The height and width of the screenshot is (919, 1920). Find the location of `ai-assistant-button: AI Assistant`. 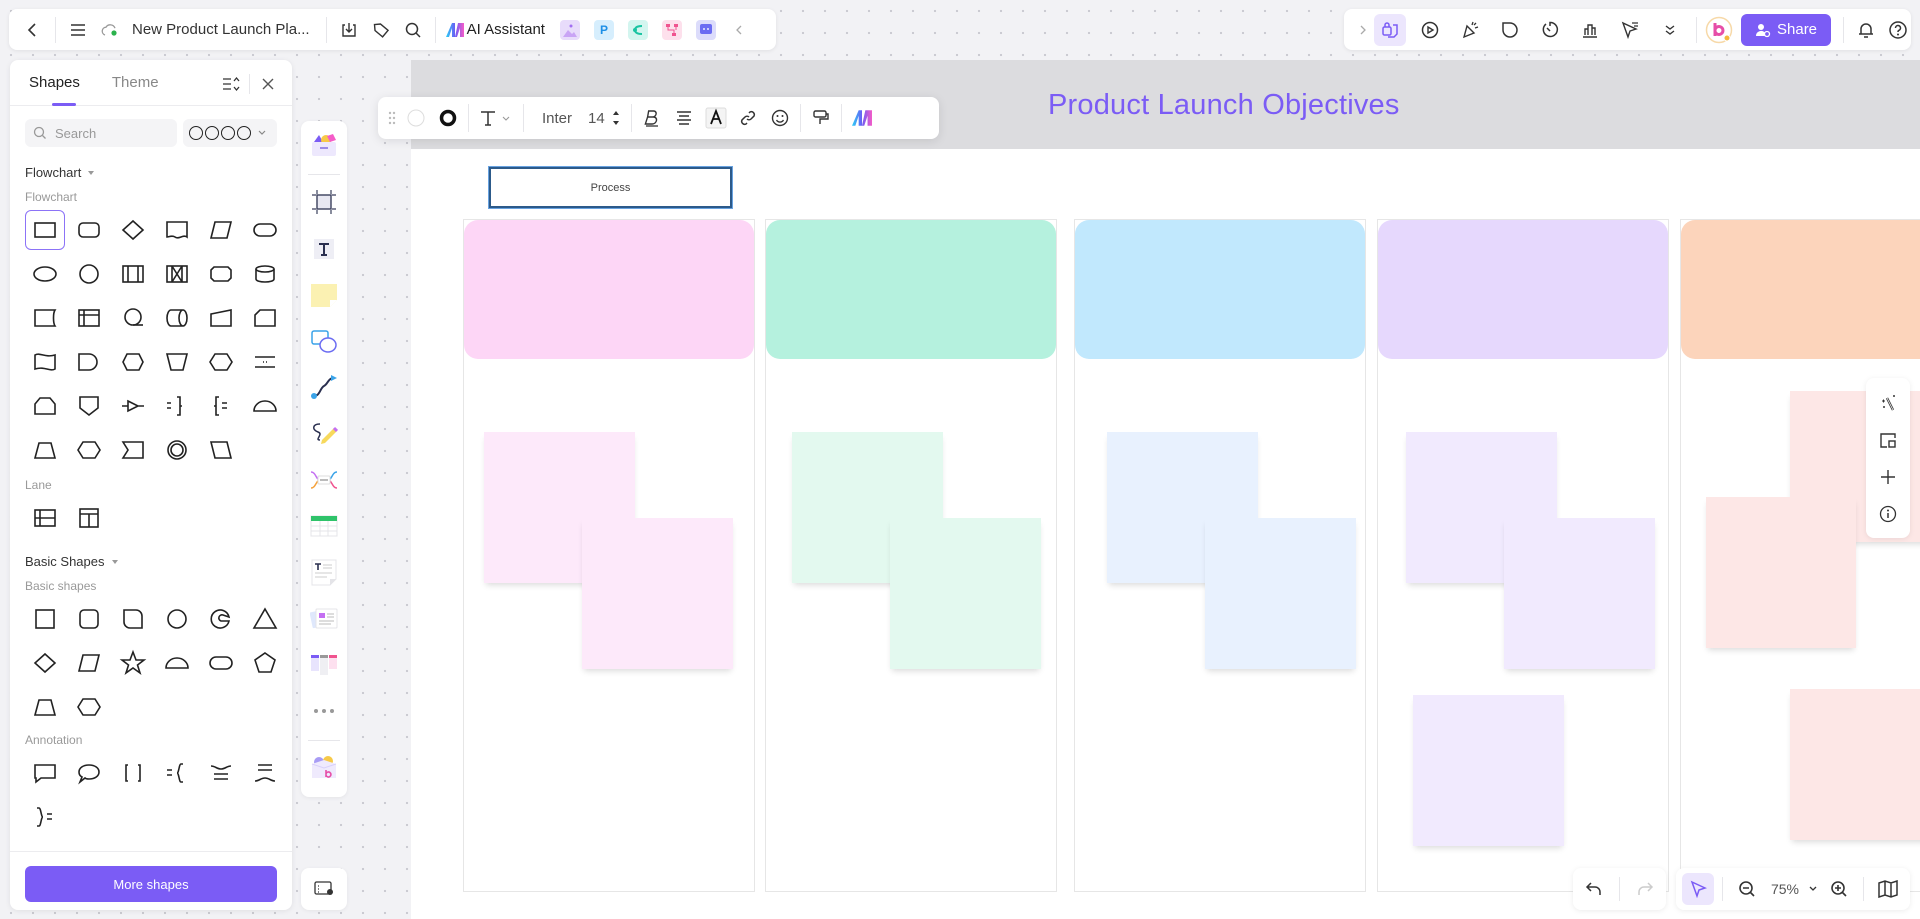

ai-assistant-button: AI Assistant is located at coordinates (495, 29).